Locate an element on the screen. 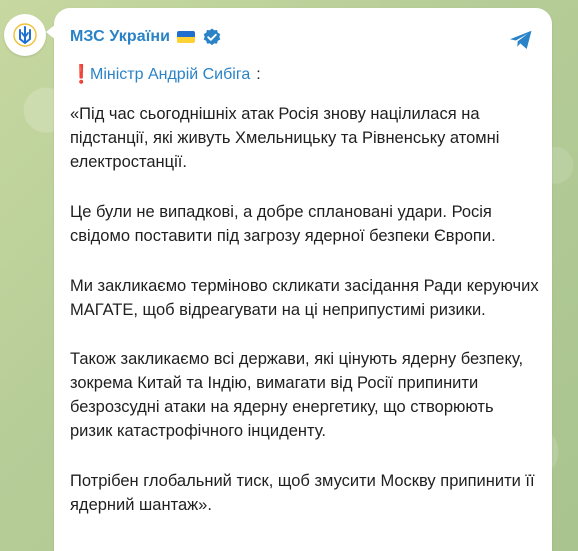 The width and height of the screenshot is (578, 551). verified-badge-icon is located at coordinates (212, 37).